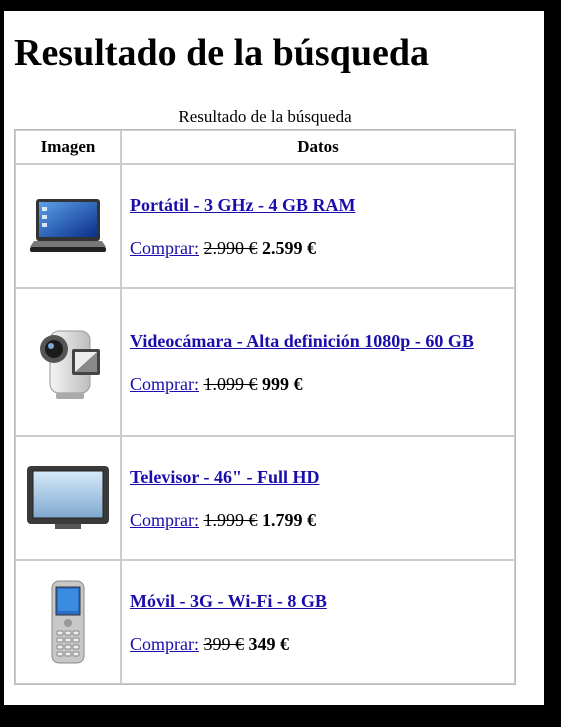 This screenshot has height=727, width=561. I want to click on price-line: Comprar: 1.999 € 1.799 €, so click(318, 520).